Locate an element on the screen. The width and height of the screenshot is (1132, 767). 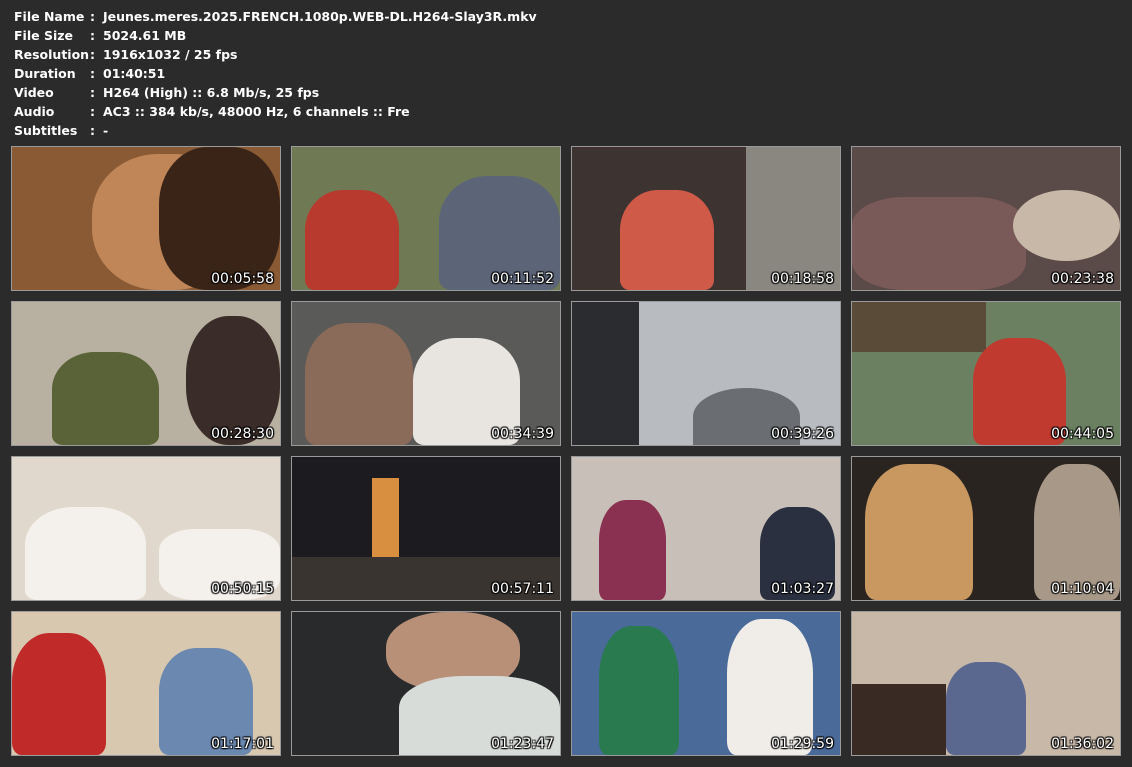
info-row-duration: Duration : 01:40:51 is located at coordinates (275, 73).